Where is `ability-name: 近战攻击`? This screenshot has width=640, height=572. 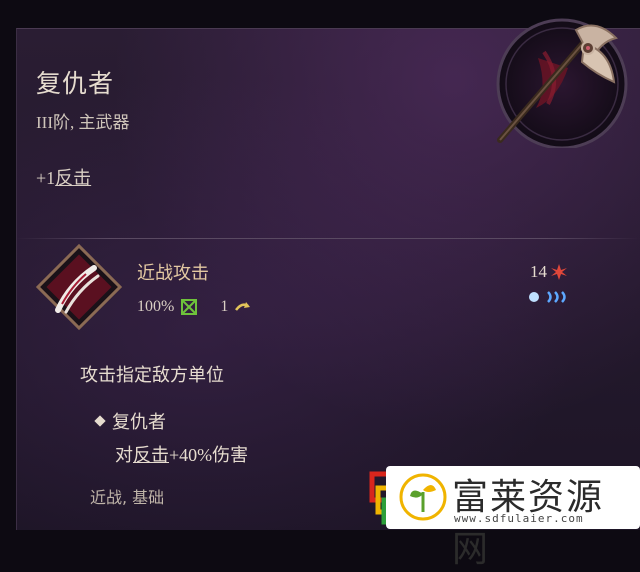
ability-name: 近战攻击 is located at coordinates (173, 273).